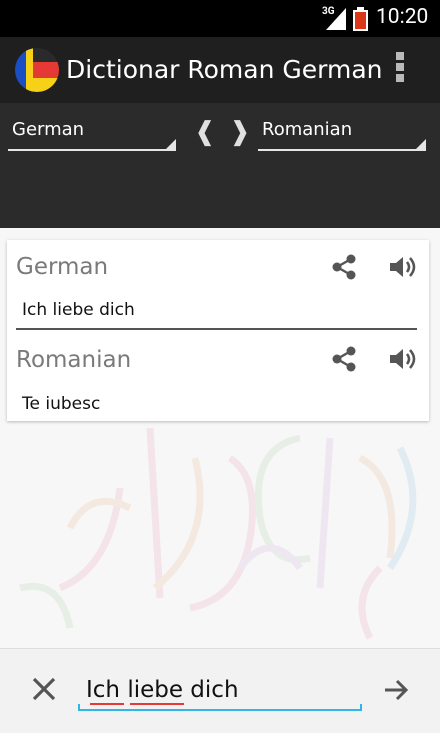 This screenshot has height=733, width=440. I want to click on target-language-label: Romanian, so click(307, 129).